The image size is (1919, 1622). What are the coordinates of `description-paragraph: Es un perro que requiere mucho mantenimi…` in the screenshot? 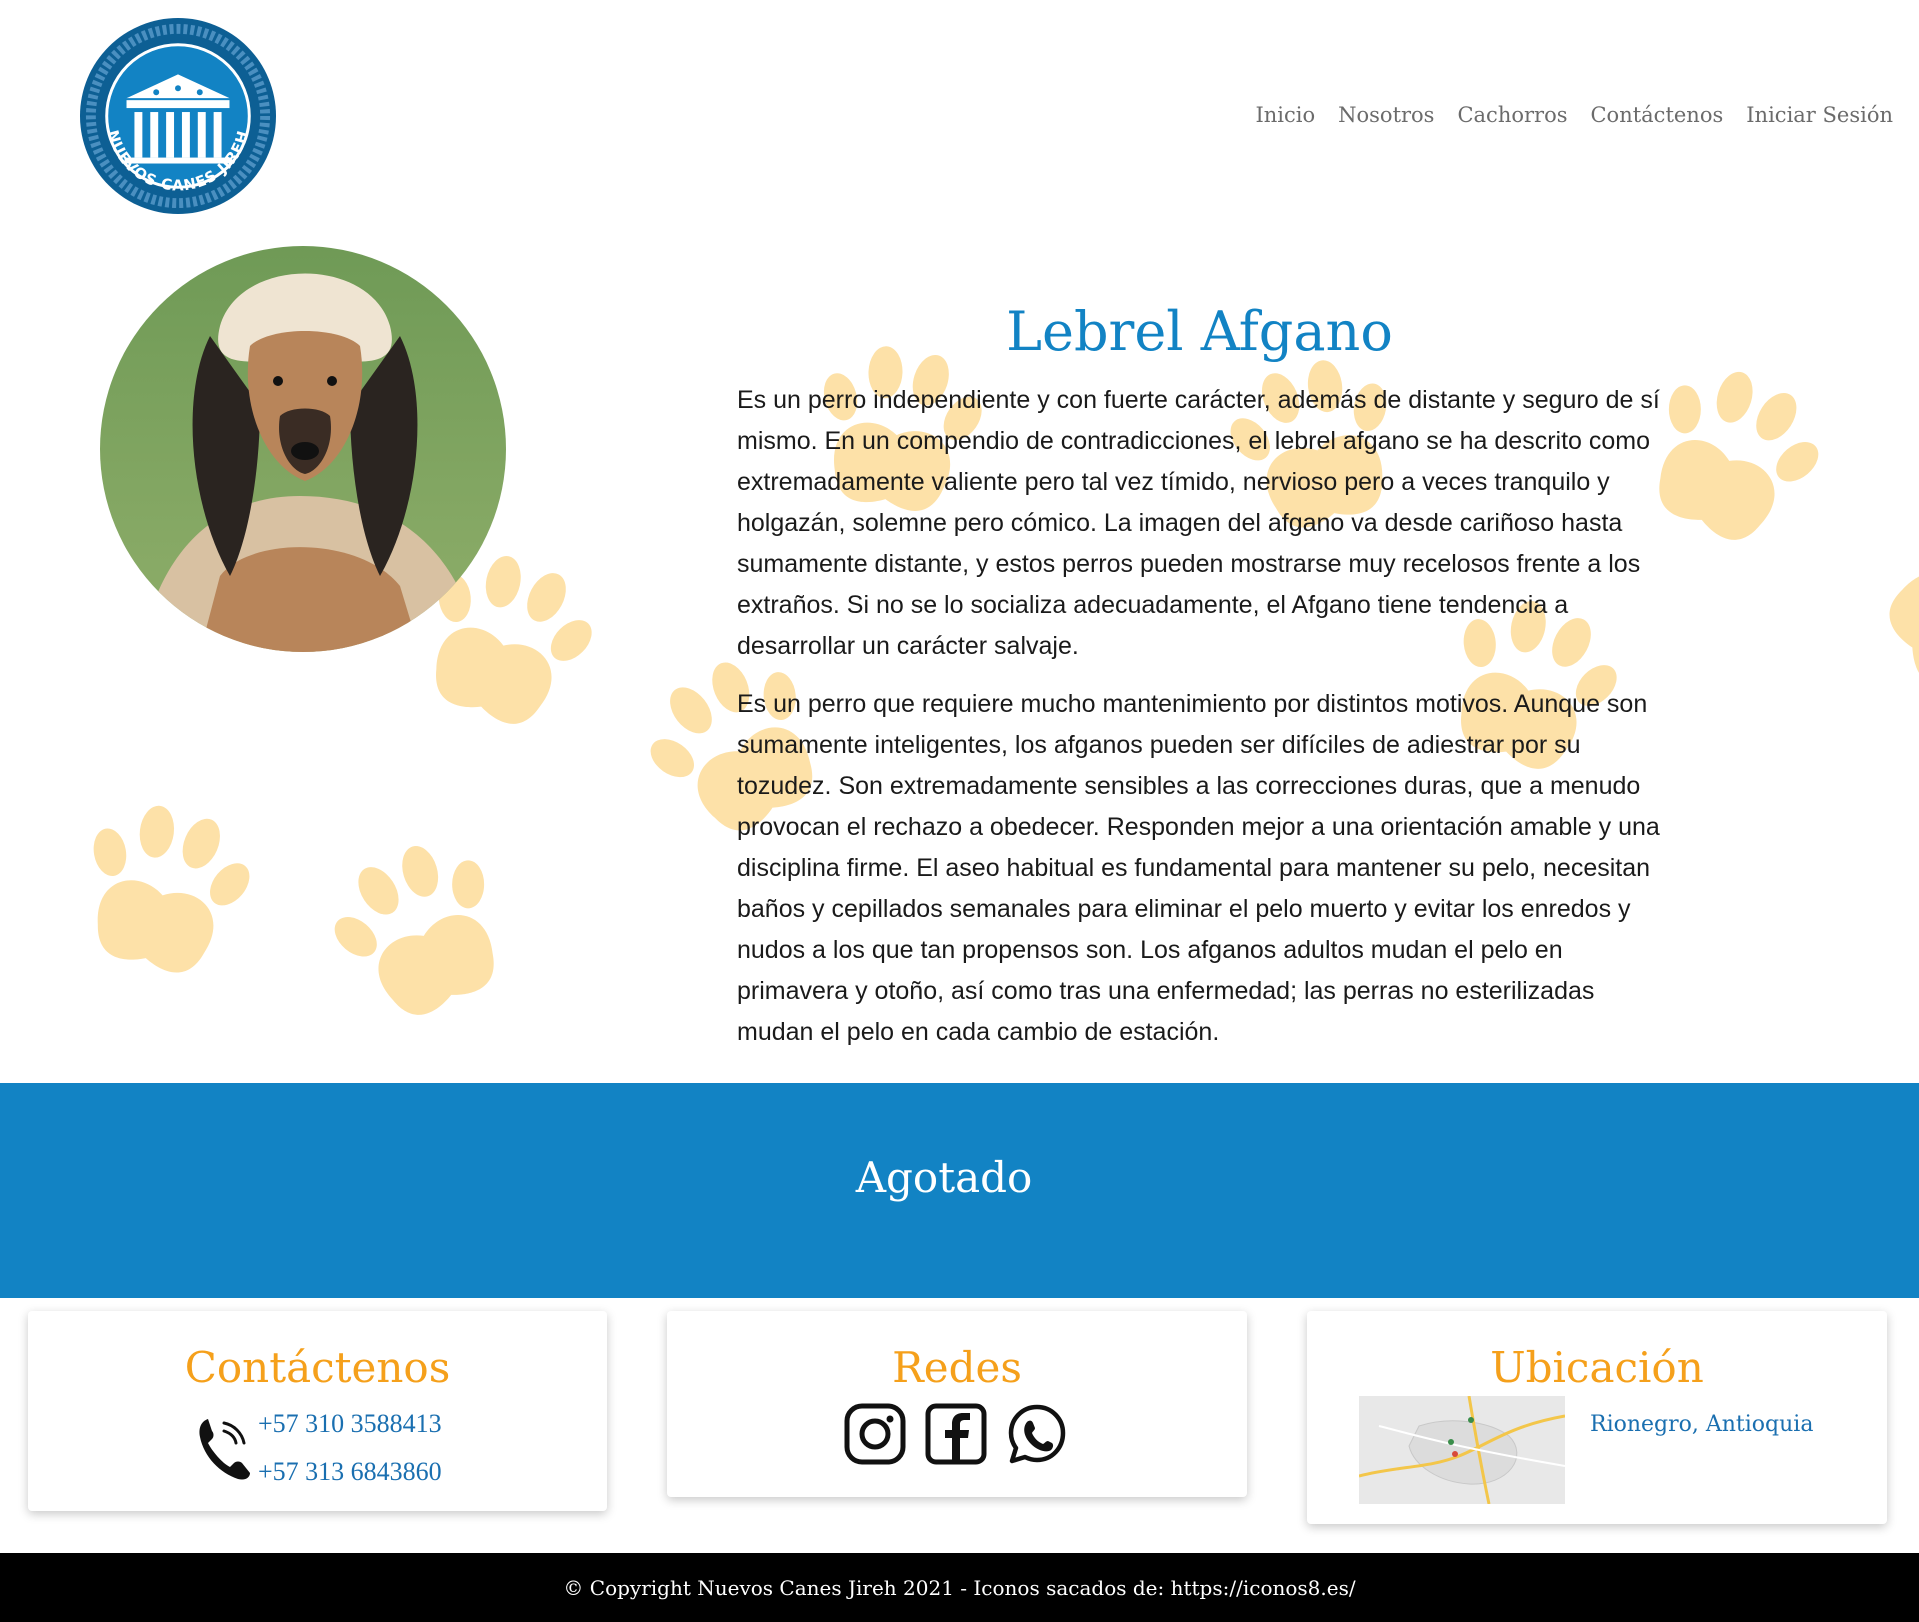 It's located at (1198, 868).